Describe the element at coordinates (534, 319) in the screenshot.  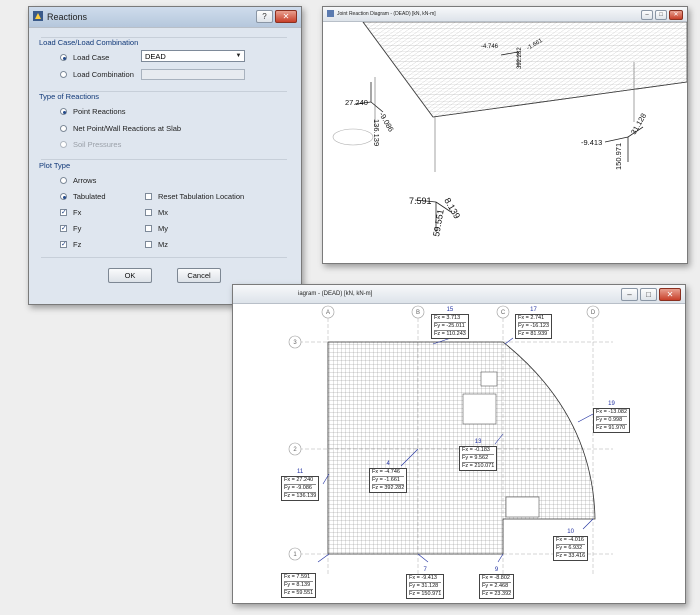
I see `reaction-value-fx: Fx = 2.741` at that location.